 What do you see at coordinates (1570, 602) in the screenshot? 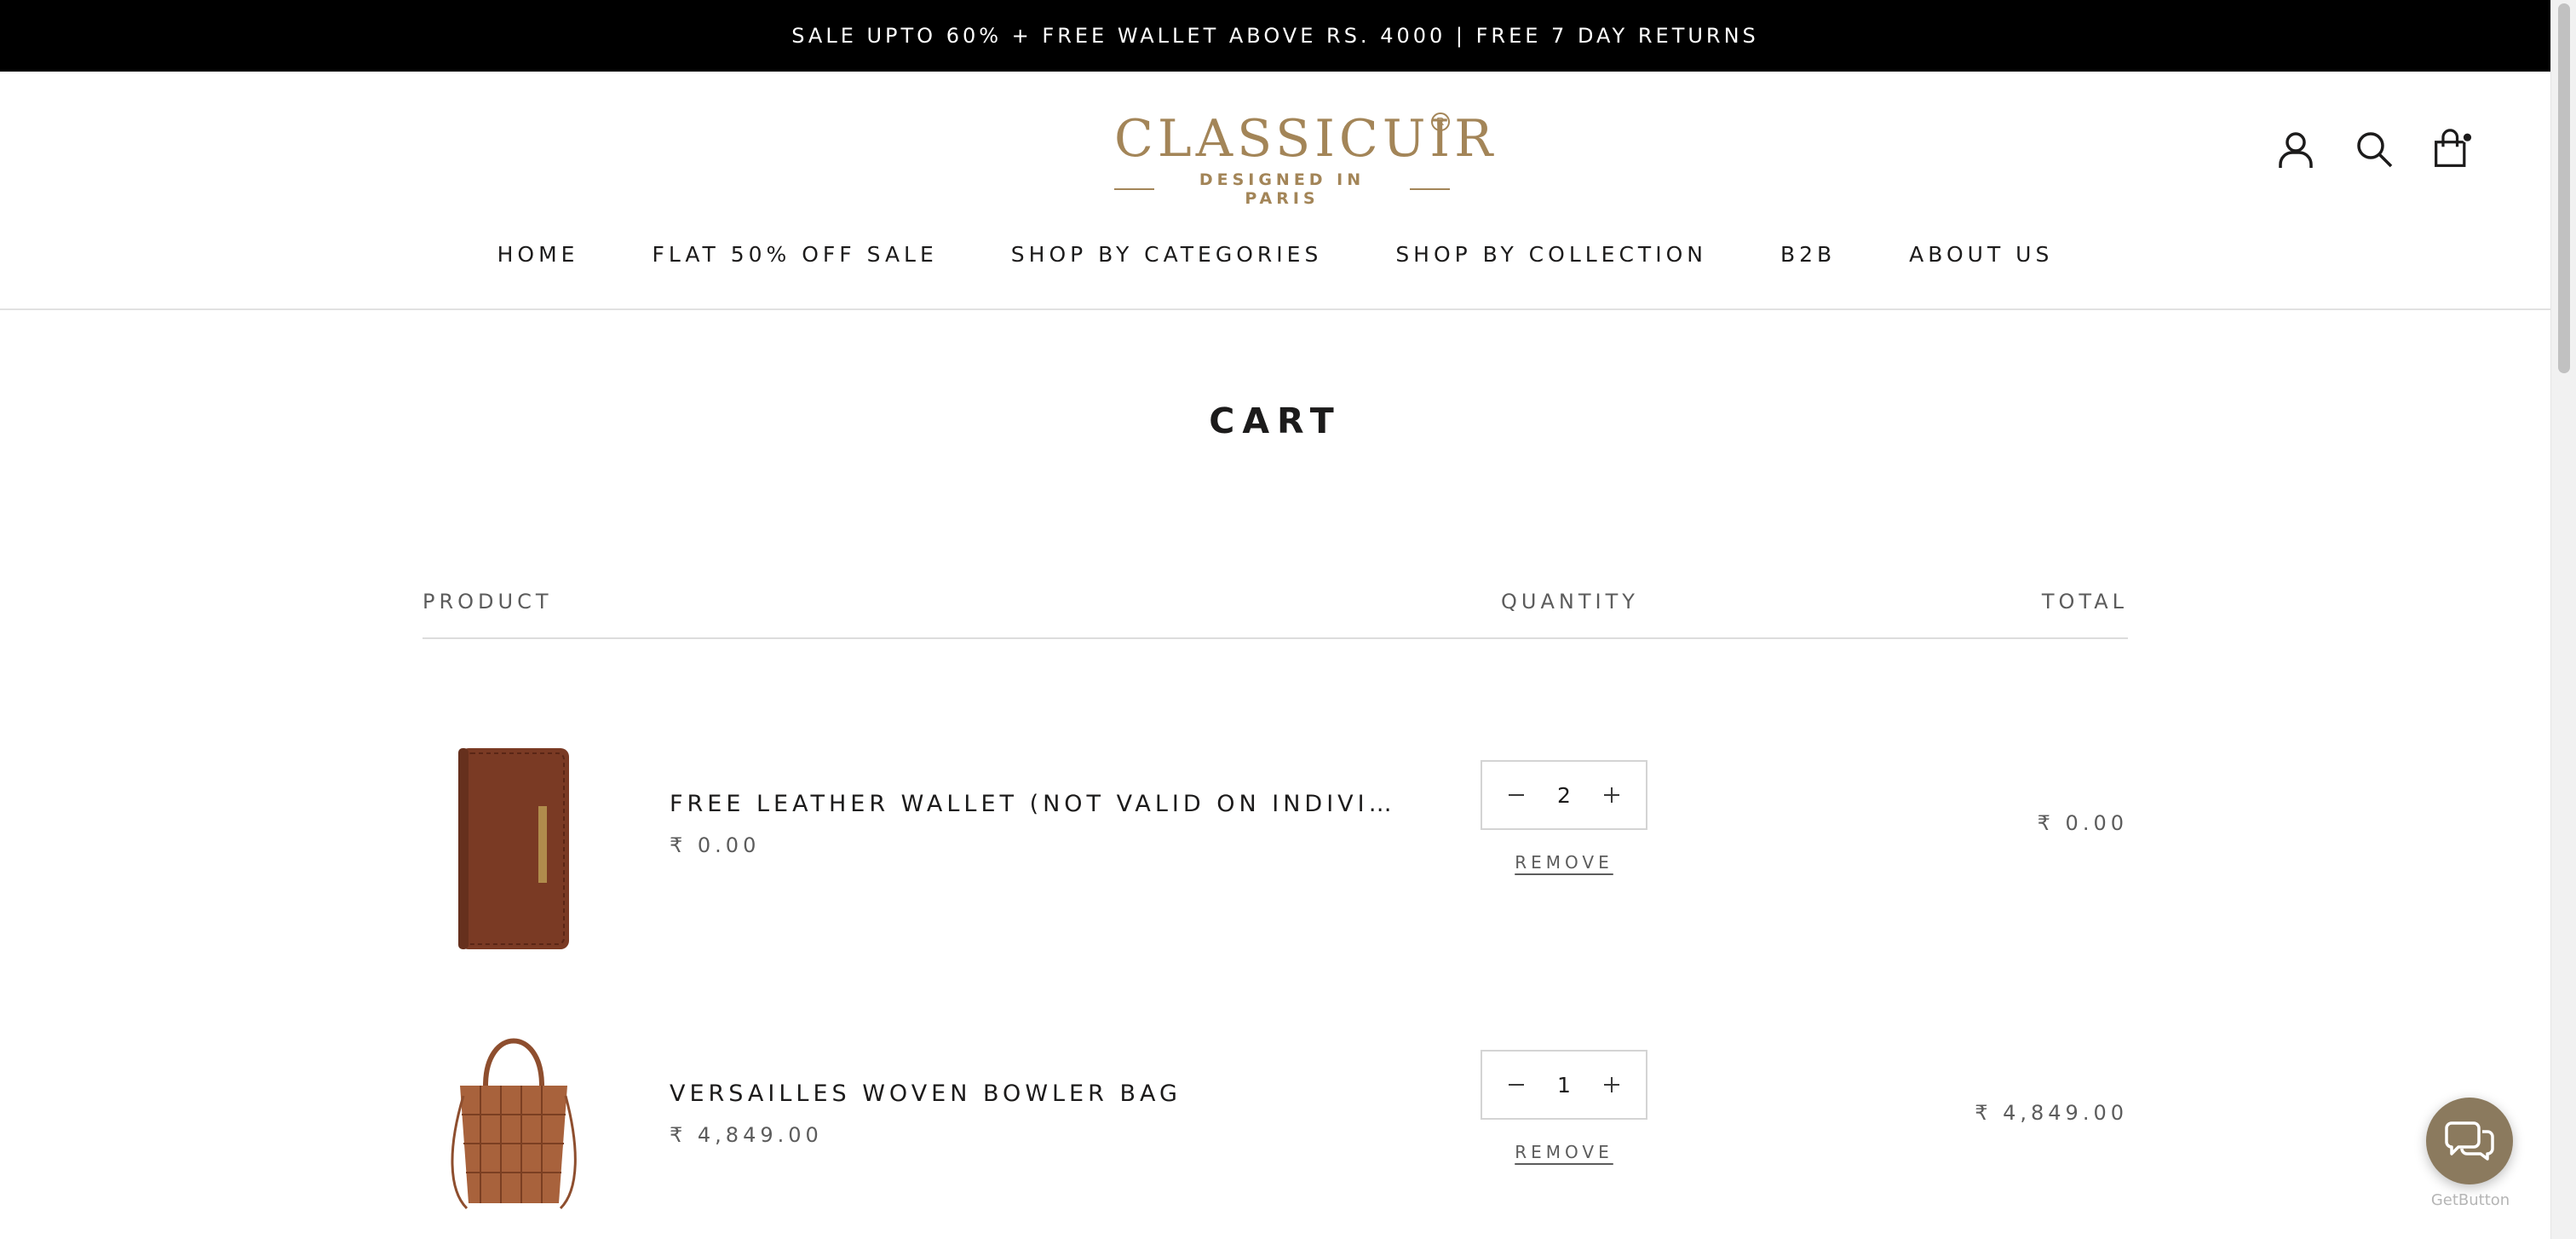
I see `column-quantity: QUANTITY` at bounding box center [1570, 602].